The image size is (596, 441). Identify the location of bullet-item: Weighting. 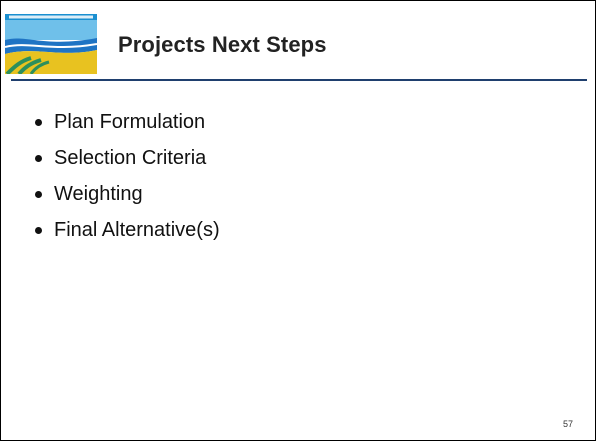
(127, 194).